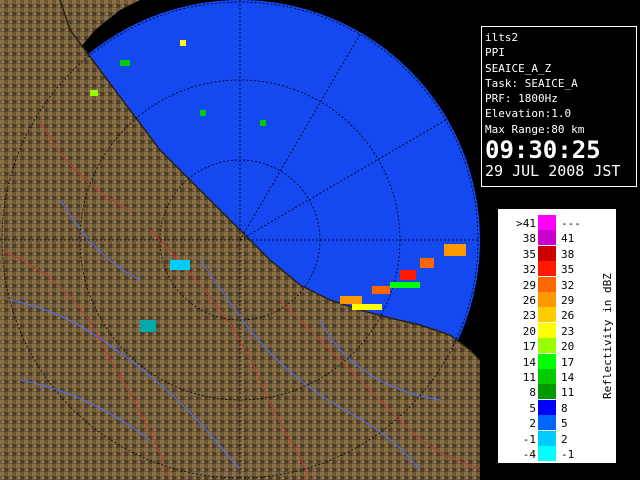 The image size is (640, 480). What do you see at coordinates (529, 454) in the screenshot?
I see `legend-lower-value: -4` at bounding box center [529, 454].